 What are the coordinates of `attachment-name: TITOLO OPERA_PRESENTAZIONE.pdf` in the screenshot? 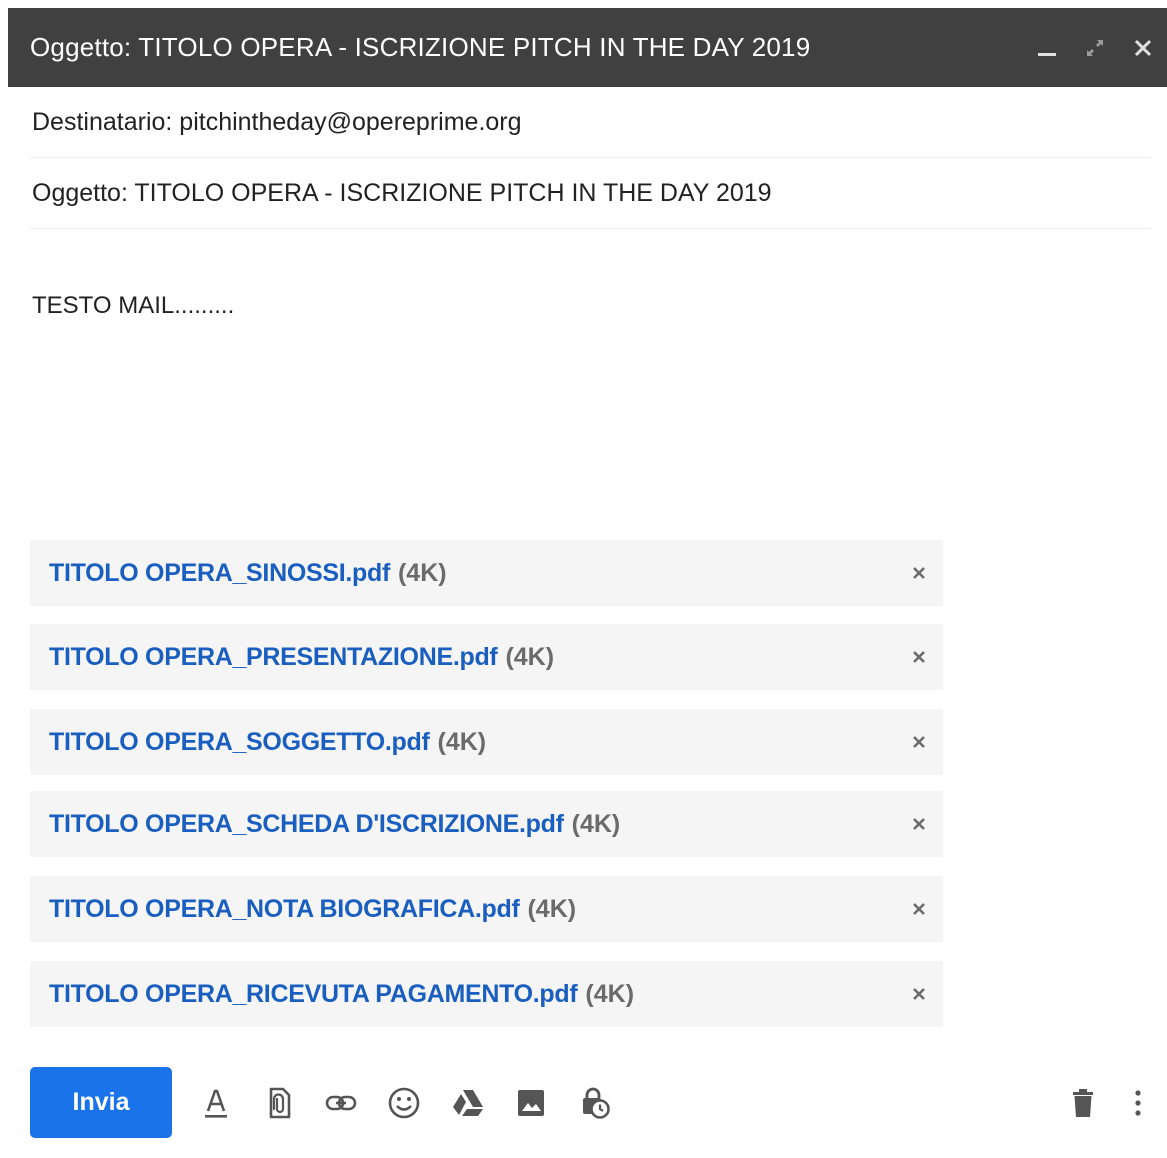 It's located at (273, 657).